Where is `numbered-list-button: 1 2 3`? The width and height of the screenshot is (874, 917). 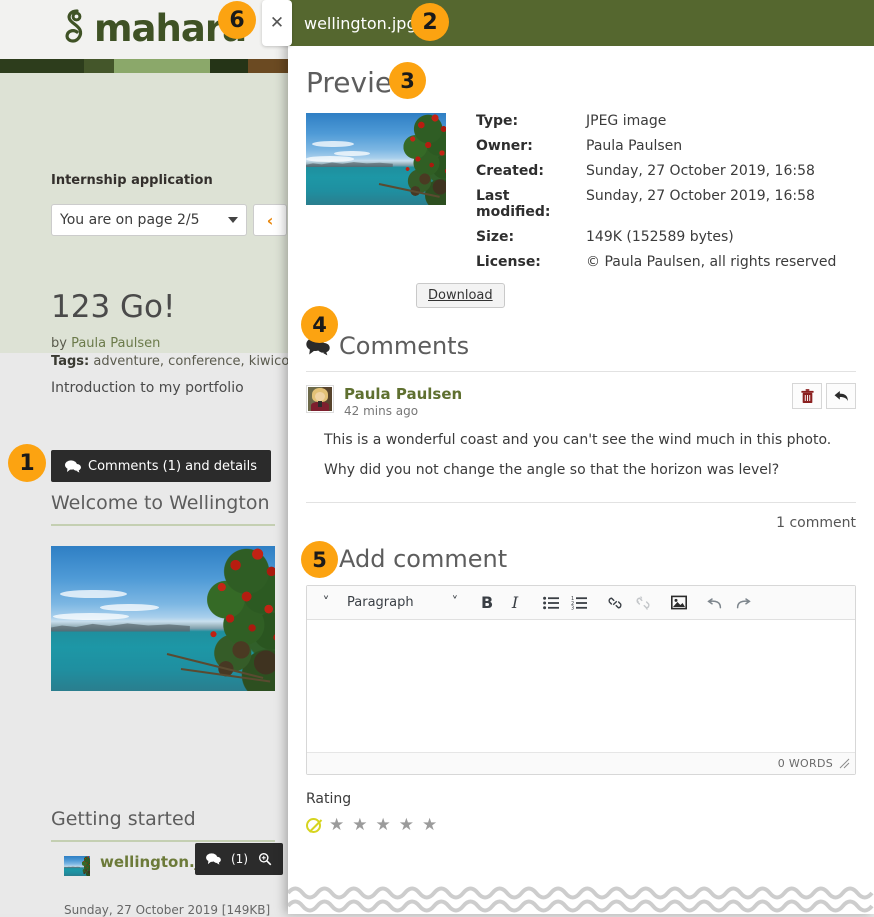 numbered-list-button: 1 2 3 is located at coordinates (579, 603).